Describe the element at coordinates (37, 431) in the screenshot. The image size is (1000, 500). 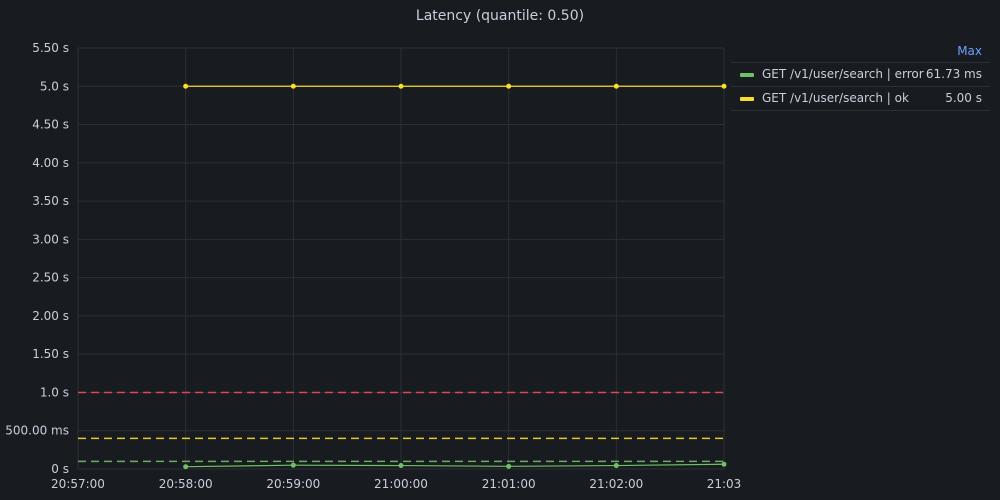
I see `y-tick-label: 500.00 ms` at that location.